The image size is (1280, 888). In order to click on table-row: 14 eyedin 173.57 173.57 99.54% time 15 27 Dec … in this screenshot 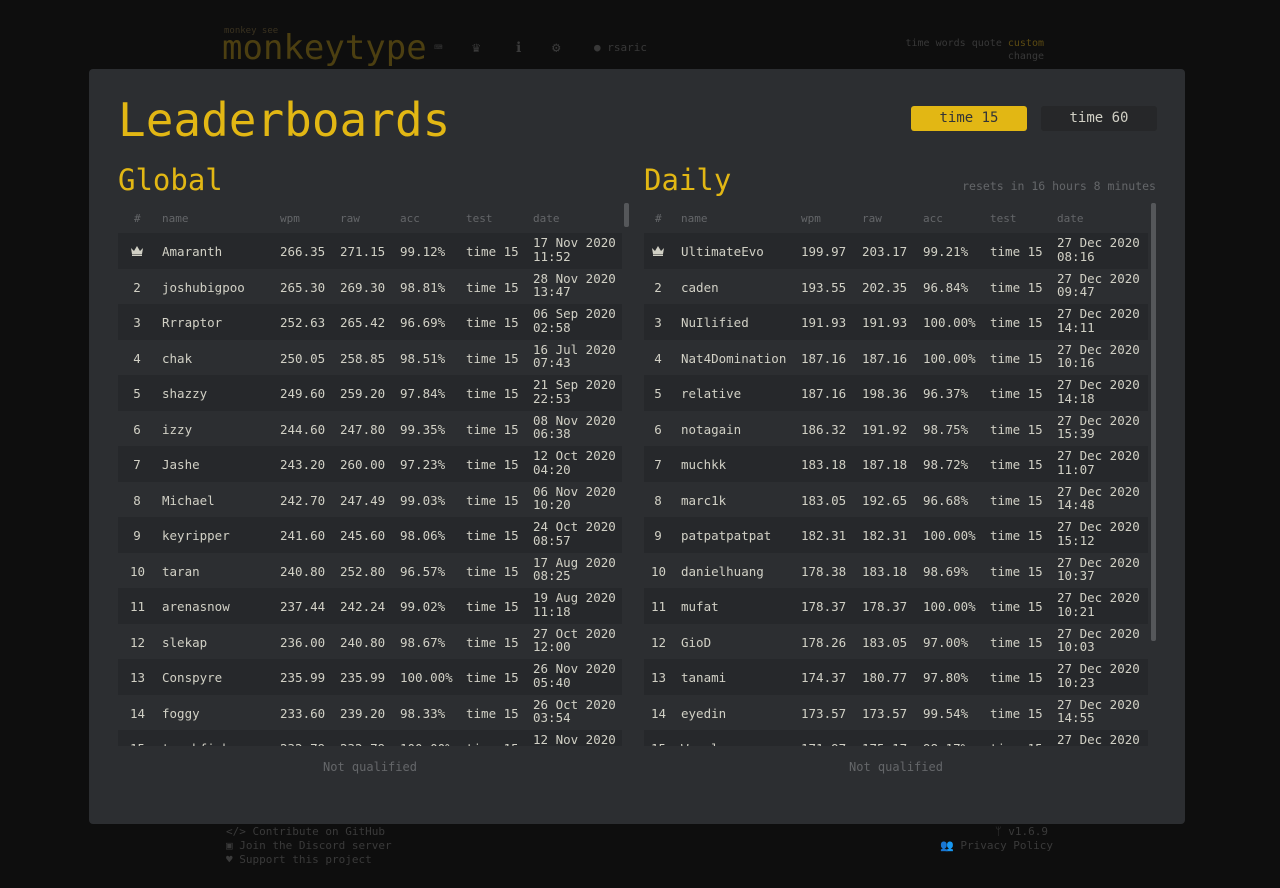, I will do `click(896, 713)`.